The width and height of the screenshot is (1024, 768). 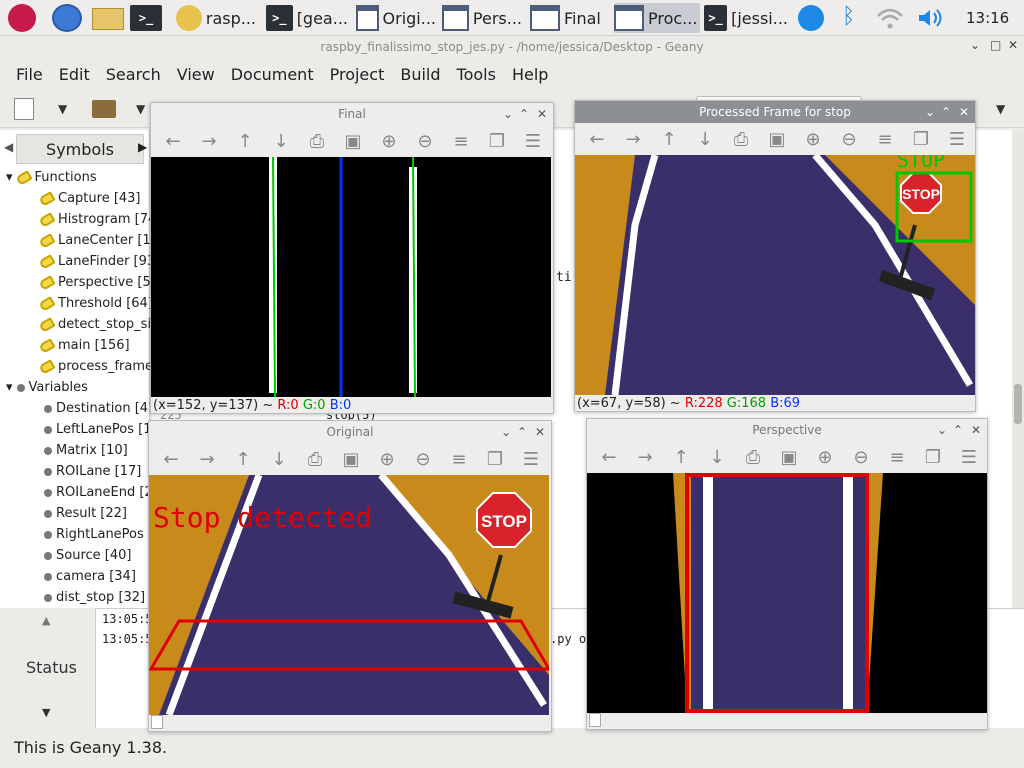 I want to click on list-item: Threshold [64], so click(x=95, y=303).